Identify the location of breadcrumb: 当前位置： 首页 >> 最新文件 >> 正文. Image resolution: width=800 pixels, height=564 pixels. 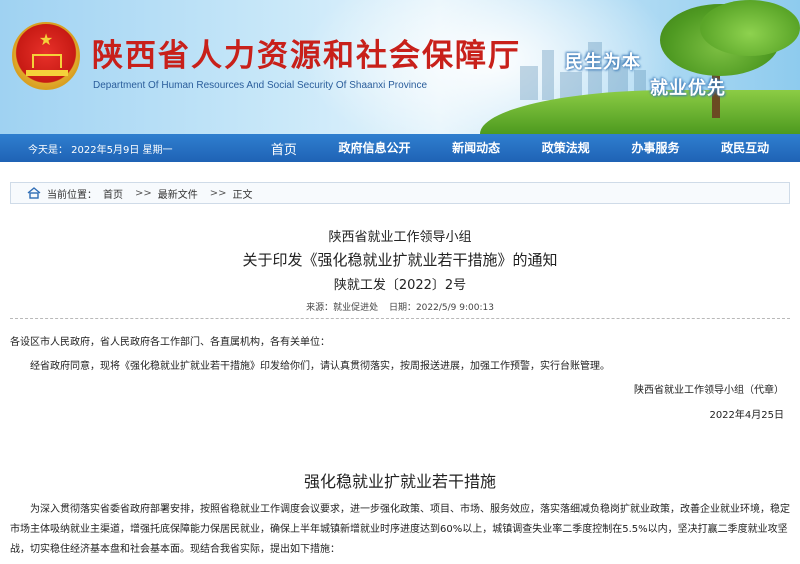
(400, 193).